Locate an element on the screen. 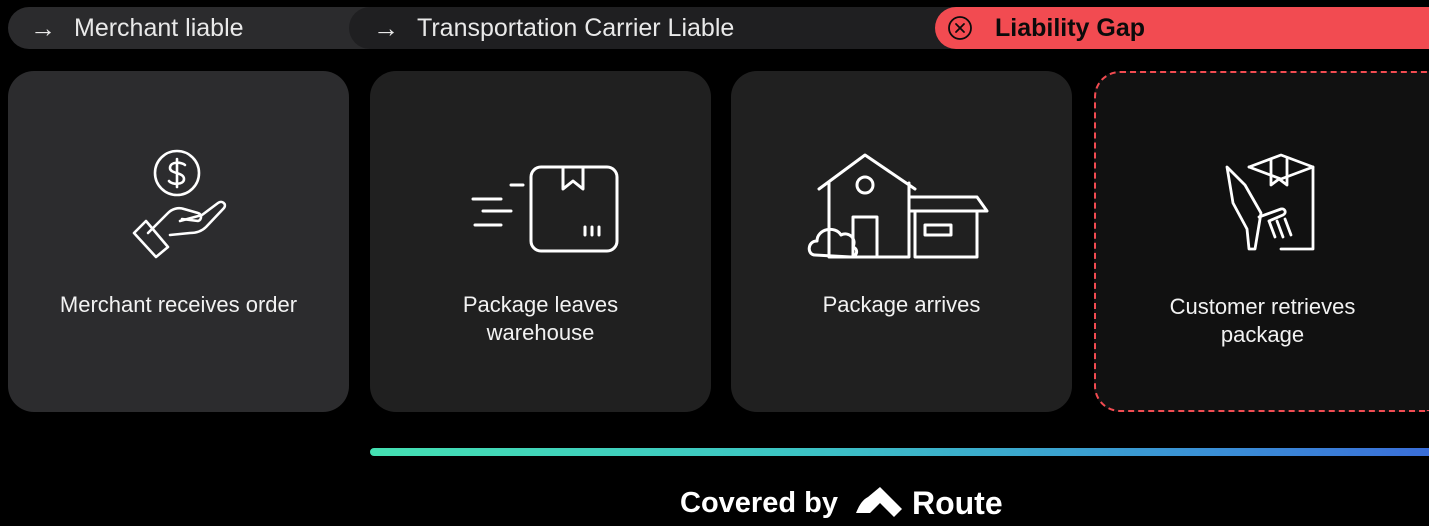 The width and height of the screenshot is (1429, 526). hand-package-icon is located at coordinates (1274, 202).